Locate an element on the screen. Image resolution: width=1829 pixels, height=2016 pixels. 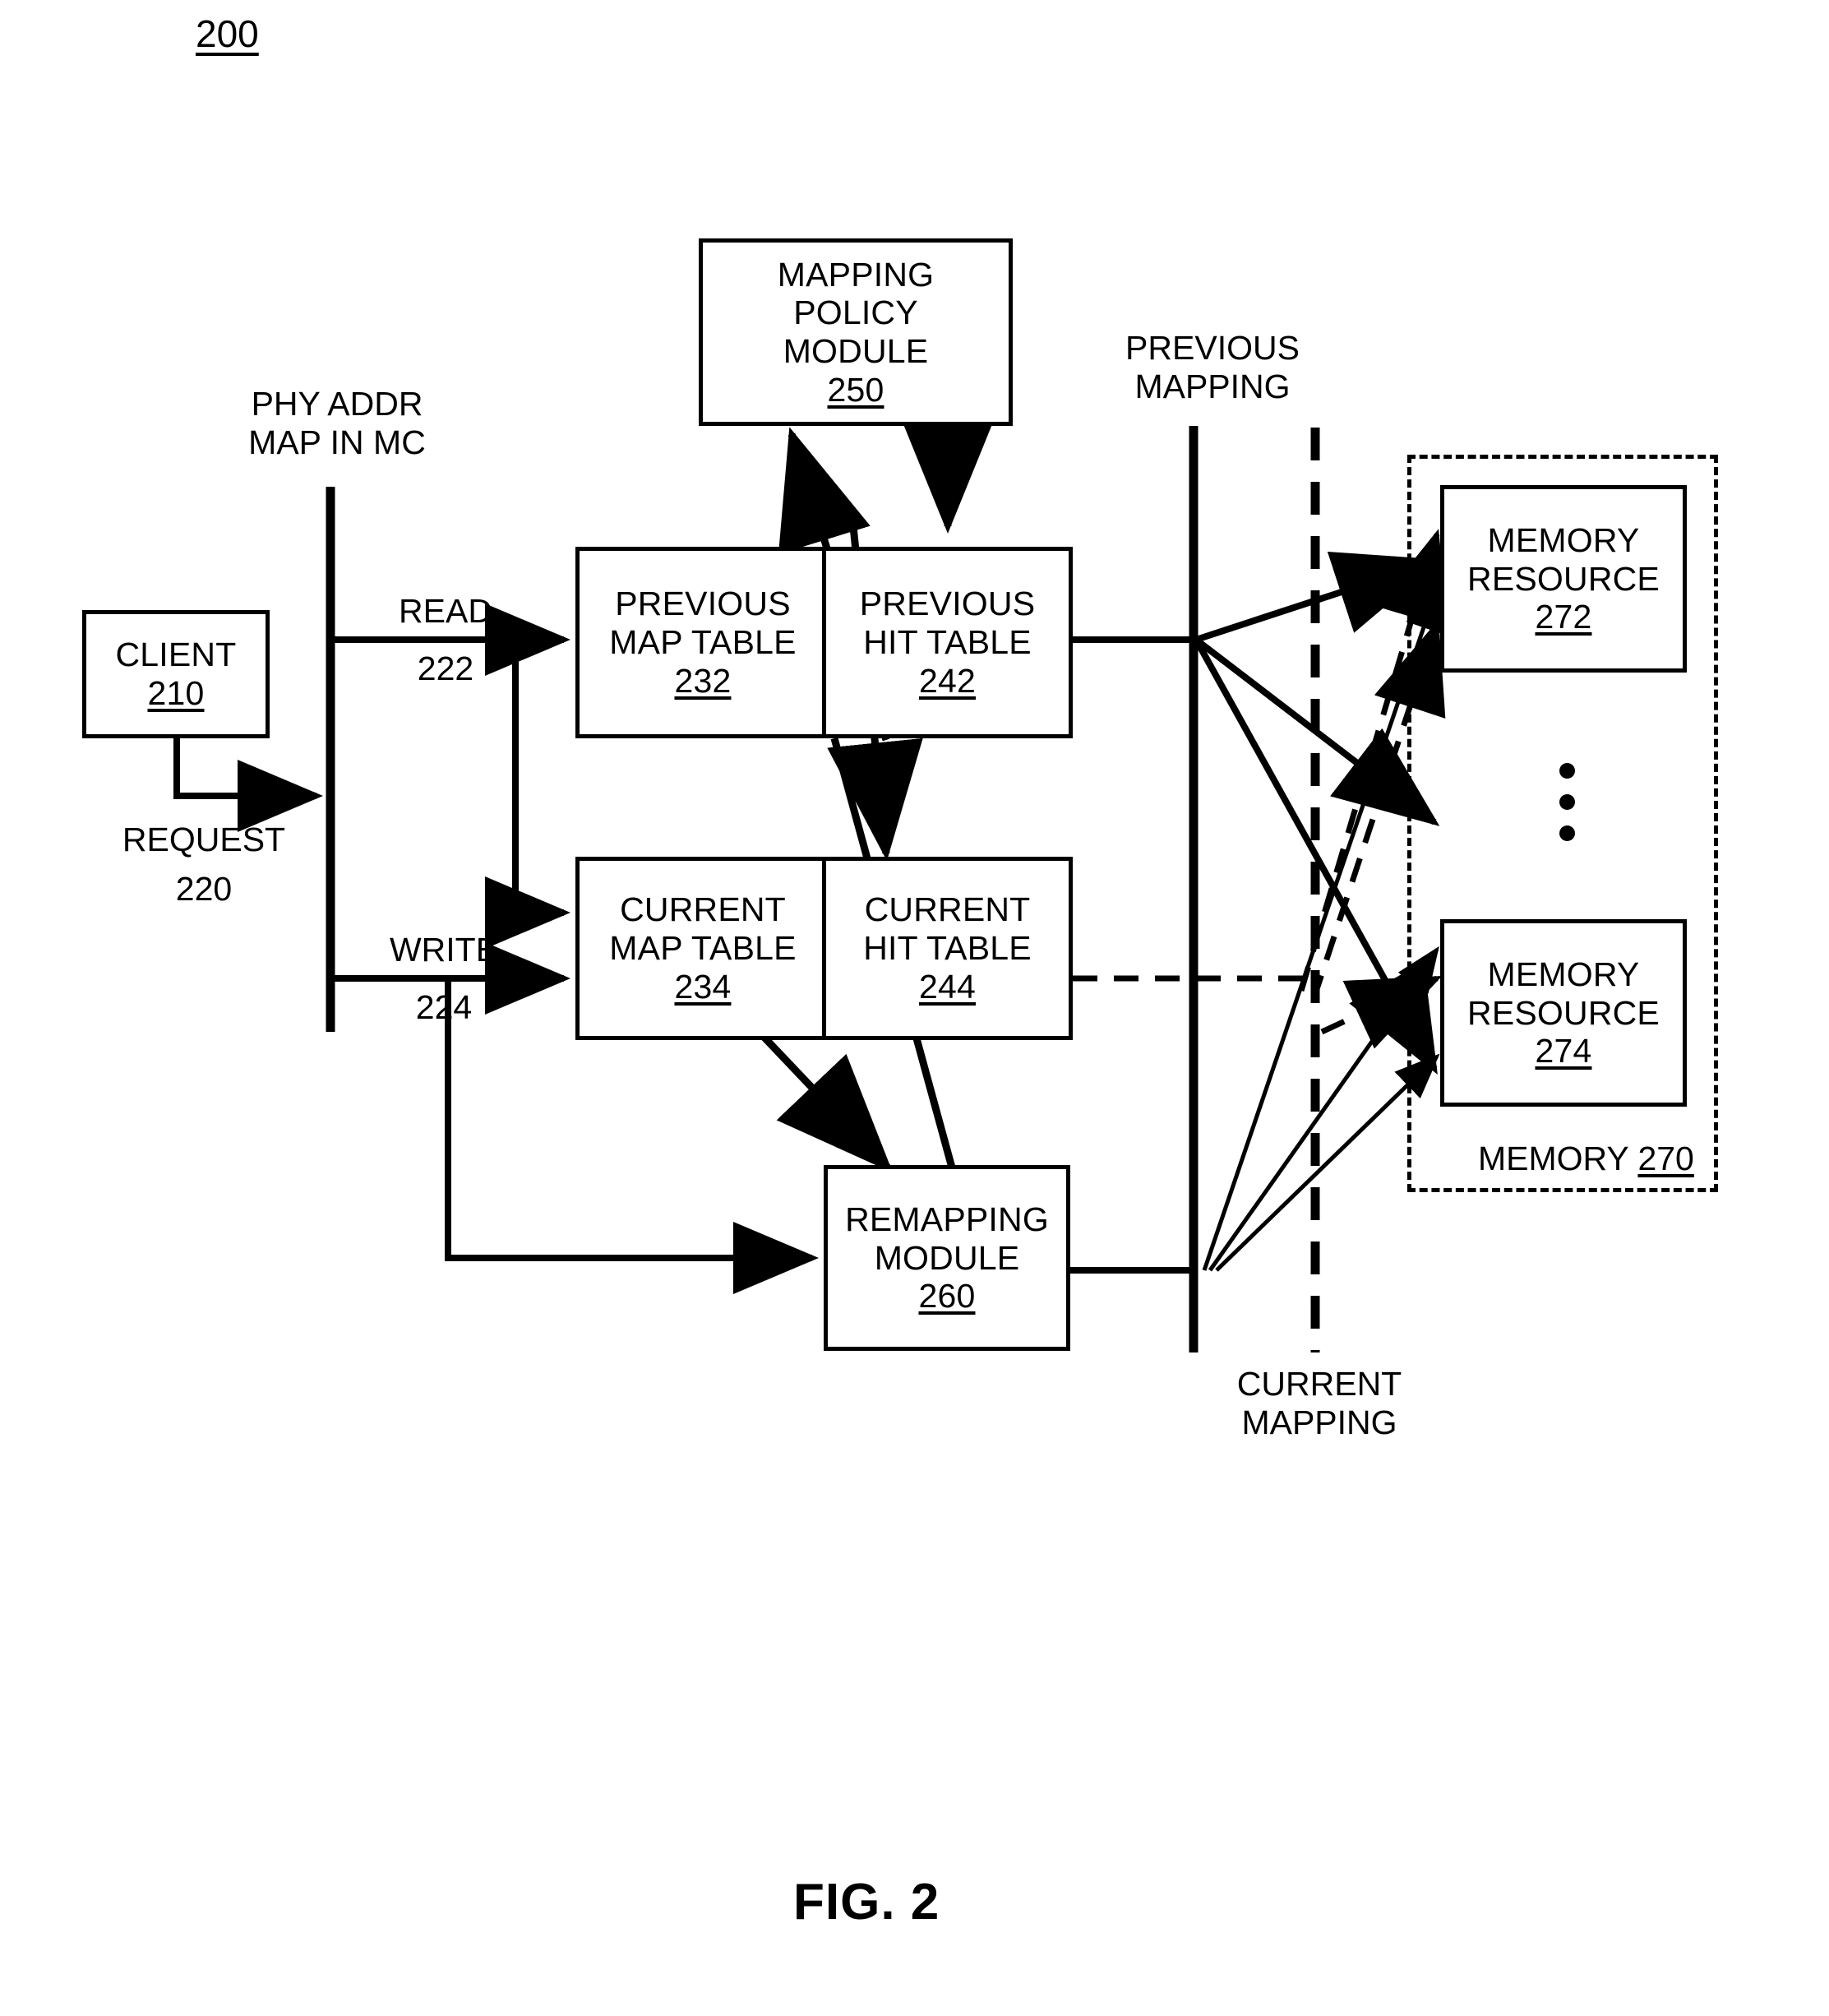
mapping-policy-line-2: POLICY is located at coordinates (855, 313).